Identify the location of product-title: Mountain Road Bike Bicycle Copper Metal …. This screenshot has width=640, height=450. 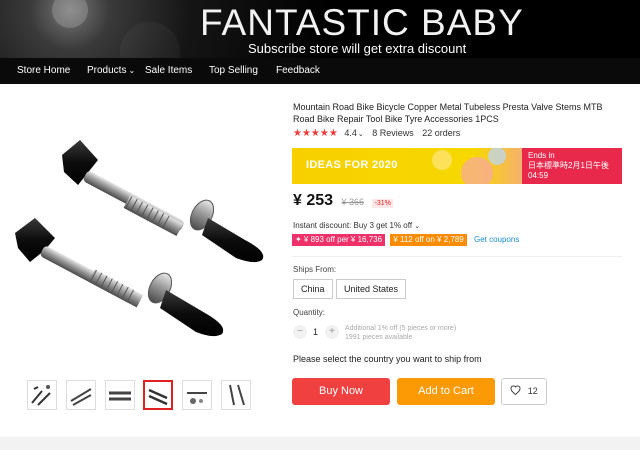
(448, 113).